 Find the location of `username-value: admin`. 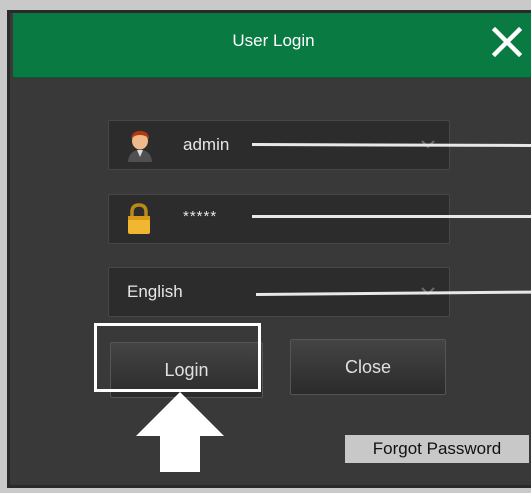

username-value: admin is located at coordinates (206, 144).